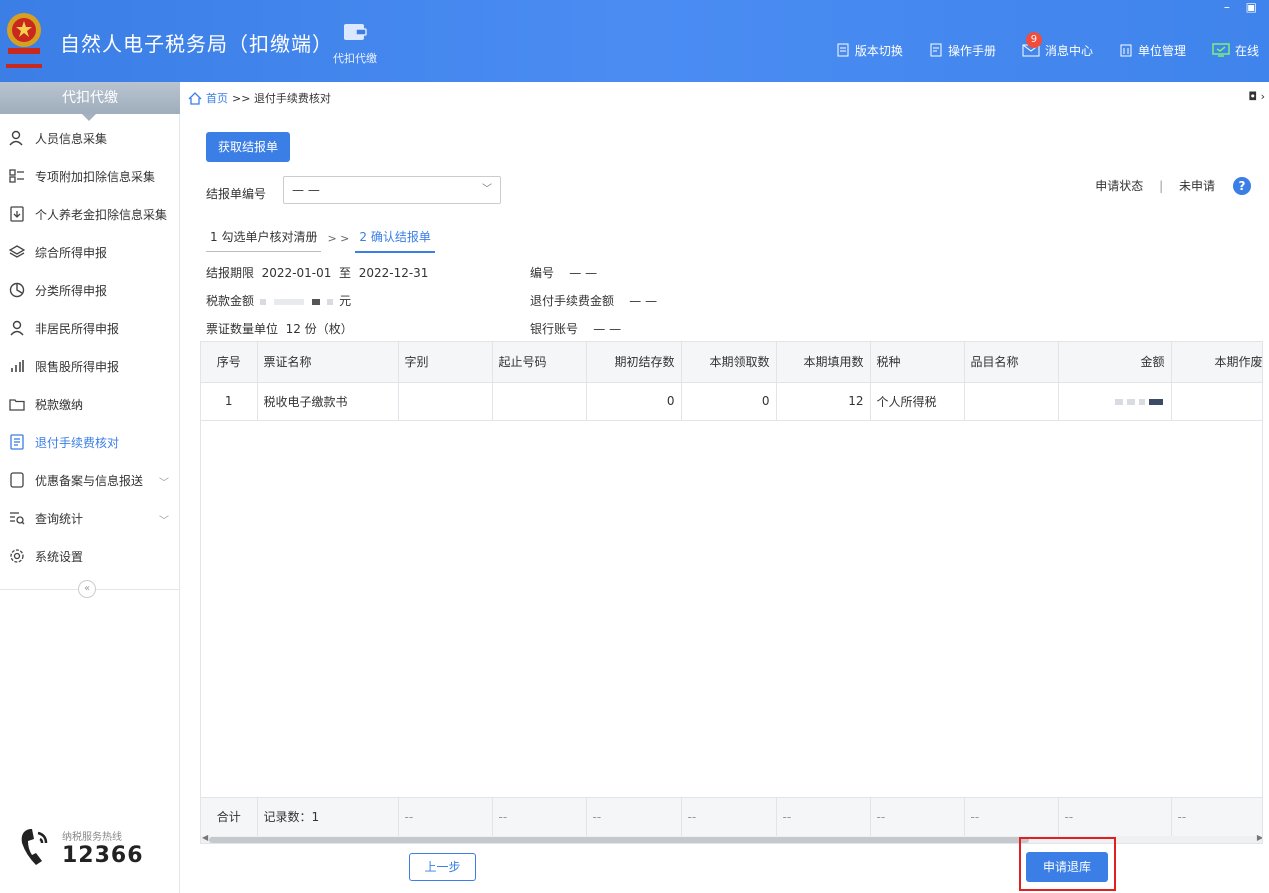  What do you see at coordinates (17, 138) in the screenshot?
I see `person-icon` at bounding box center [17, 138].